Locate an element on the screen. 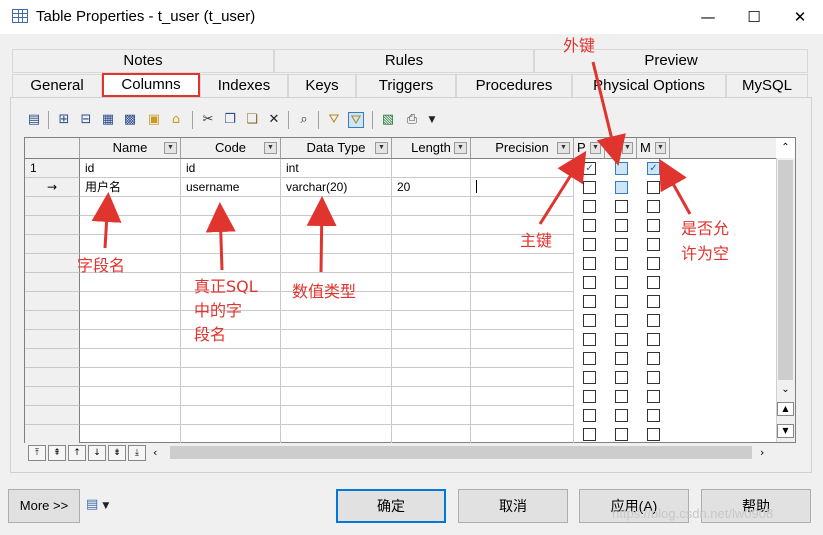 The image size is (823, 535). find-columns-icon: ▩ is located at coordinates (130, 120).